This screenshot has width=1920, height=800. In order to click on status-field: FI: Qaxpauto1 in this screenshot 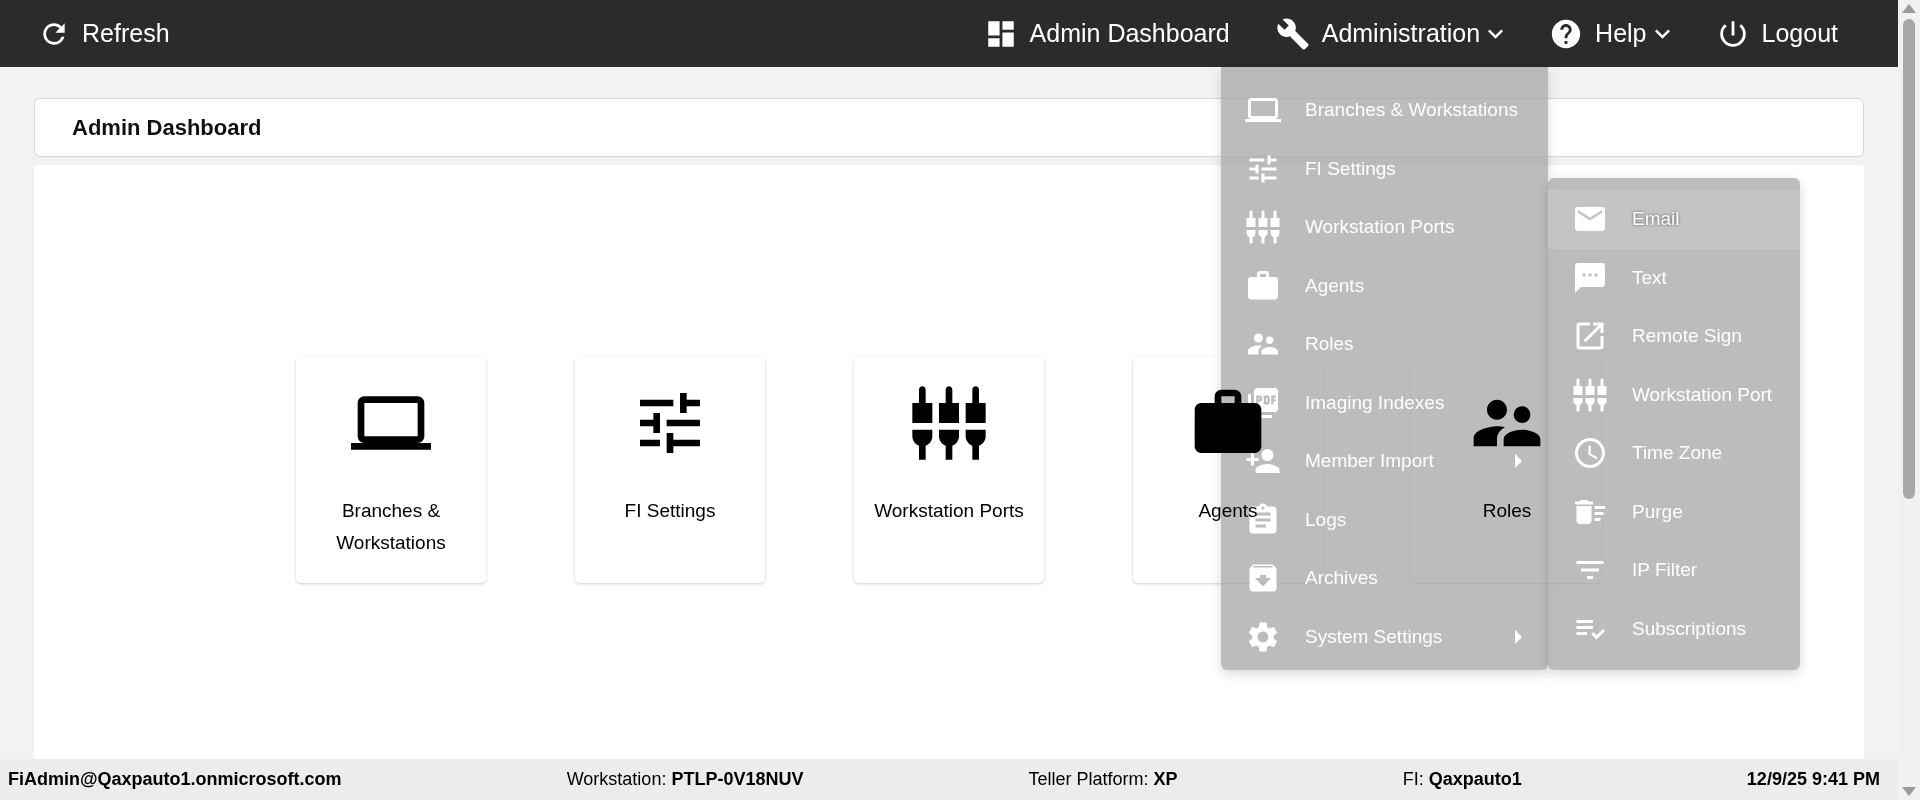, I will do `click(1462, 779)`.